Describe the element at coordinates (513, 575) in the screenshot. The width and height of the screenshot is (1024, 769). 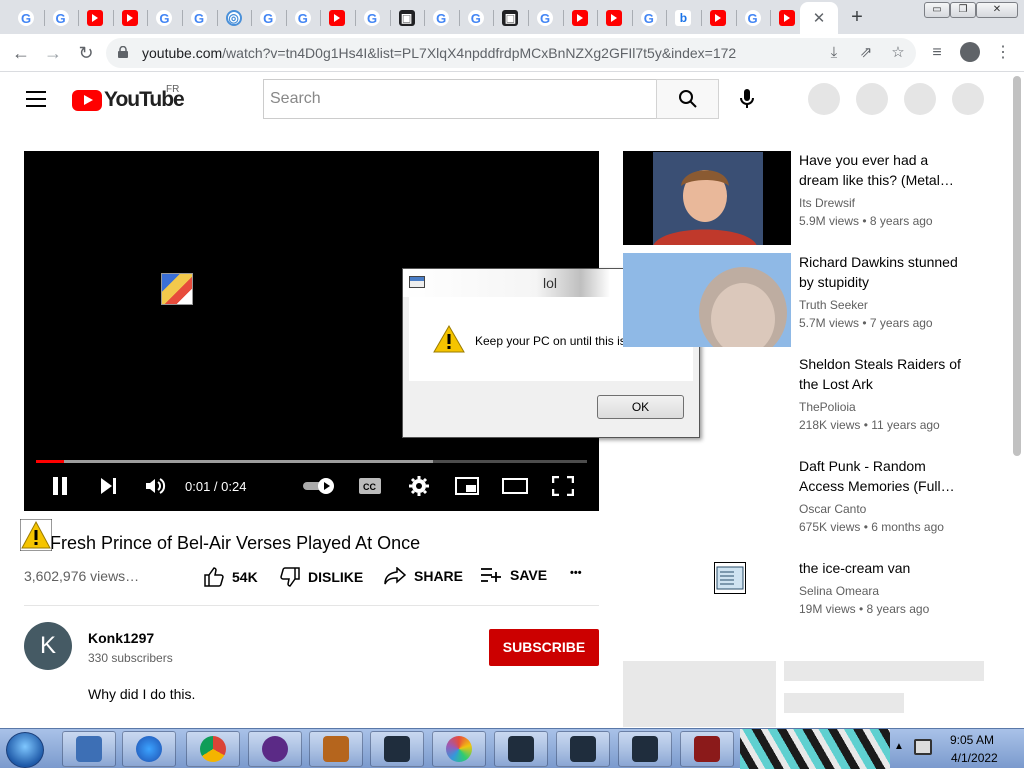
I see `save-button: SAVE` at that location.